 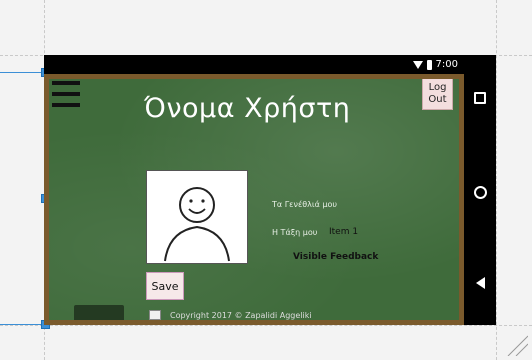 I want to click on home-button, so click(x=480, y=192).